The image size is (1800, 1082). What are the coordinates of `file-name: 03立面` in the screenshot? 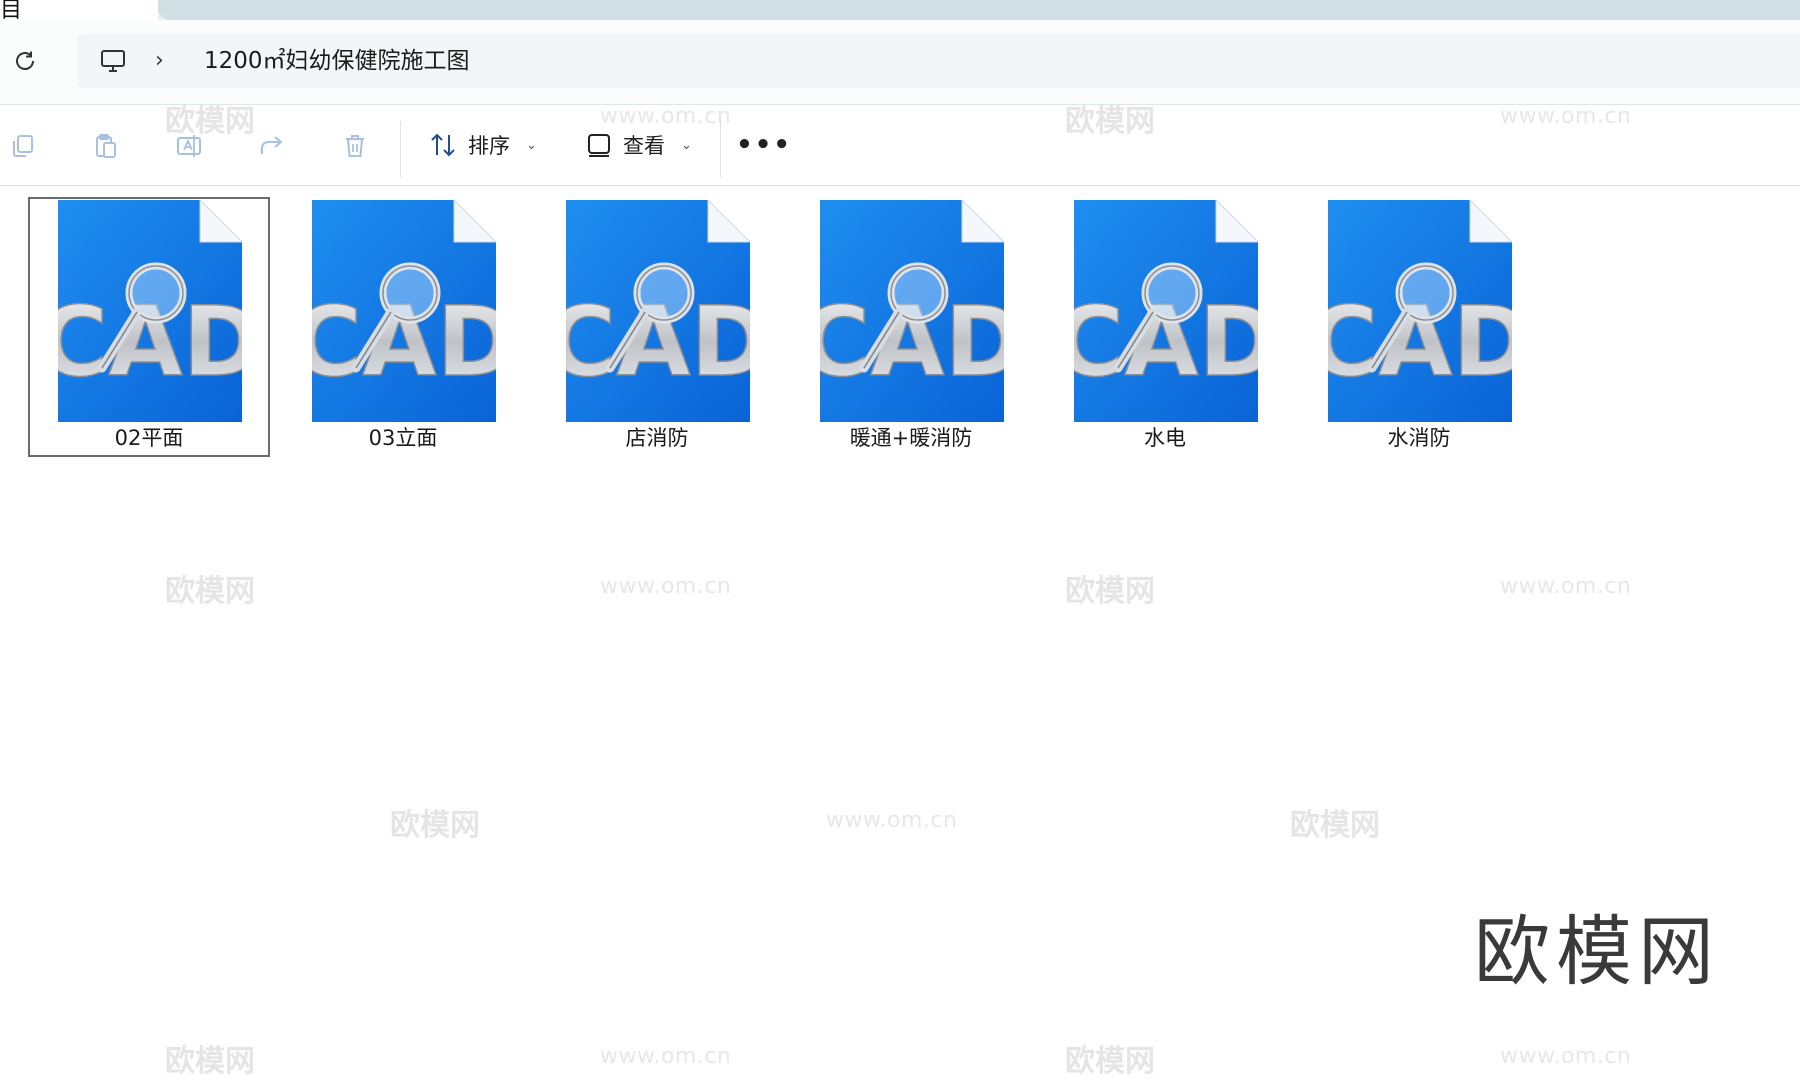 It's located at (403, 438).